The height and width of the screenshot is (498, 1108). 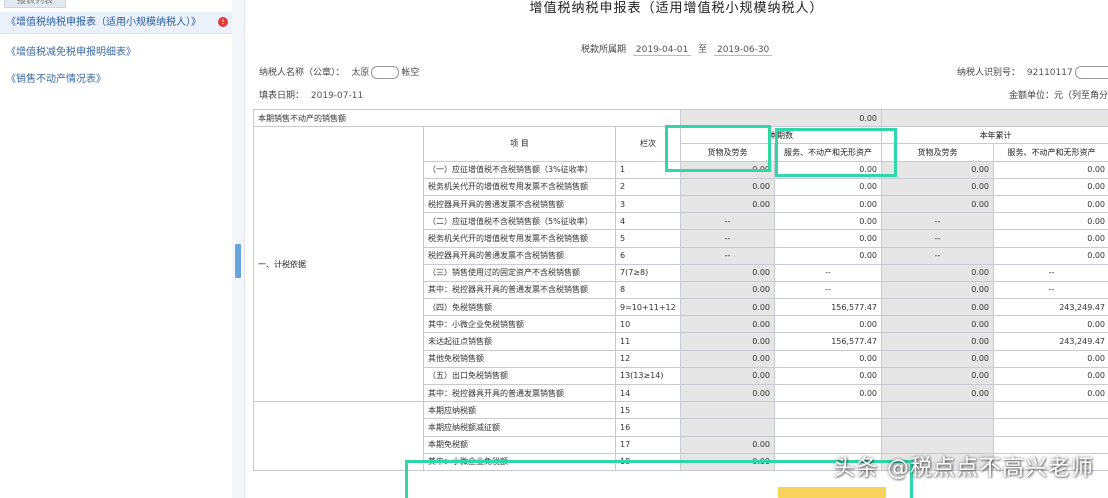 I want to click on sidebar-item-tax-relief: 《增值税减免税申报明细表》, so click(x=116, y=53).